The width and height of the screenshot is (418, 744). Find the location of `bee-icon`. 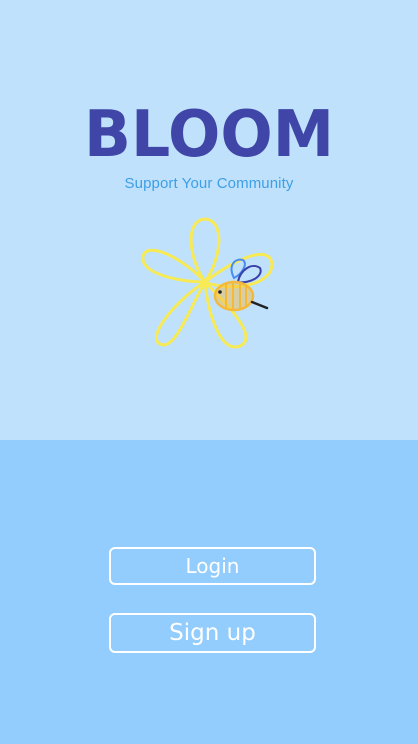

bee-icon is located at coordinates (241, 285).